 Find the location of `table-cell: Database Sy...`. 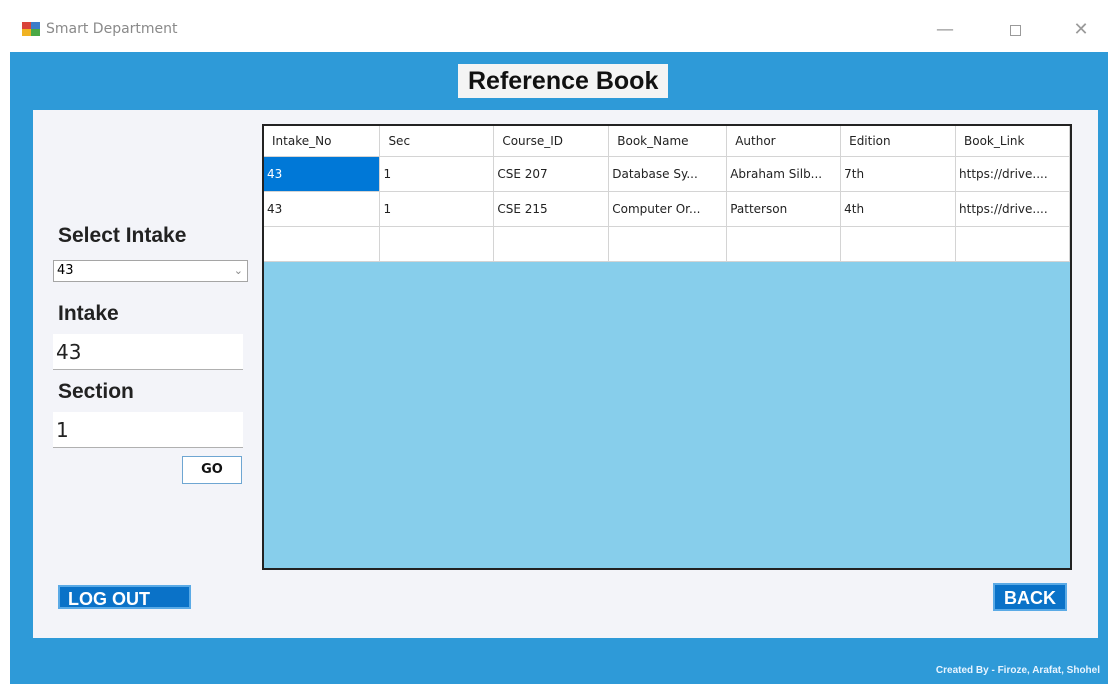

table-cell: Database Sy... is located at coordinates (668, 174).